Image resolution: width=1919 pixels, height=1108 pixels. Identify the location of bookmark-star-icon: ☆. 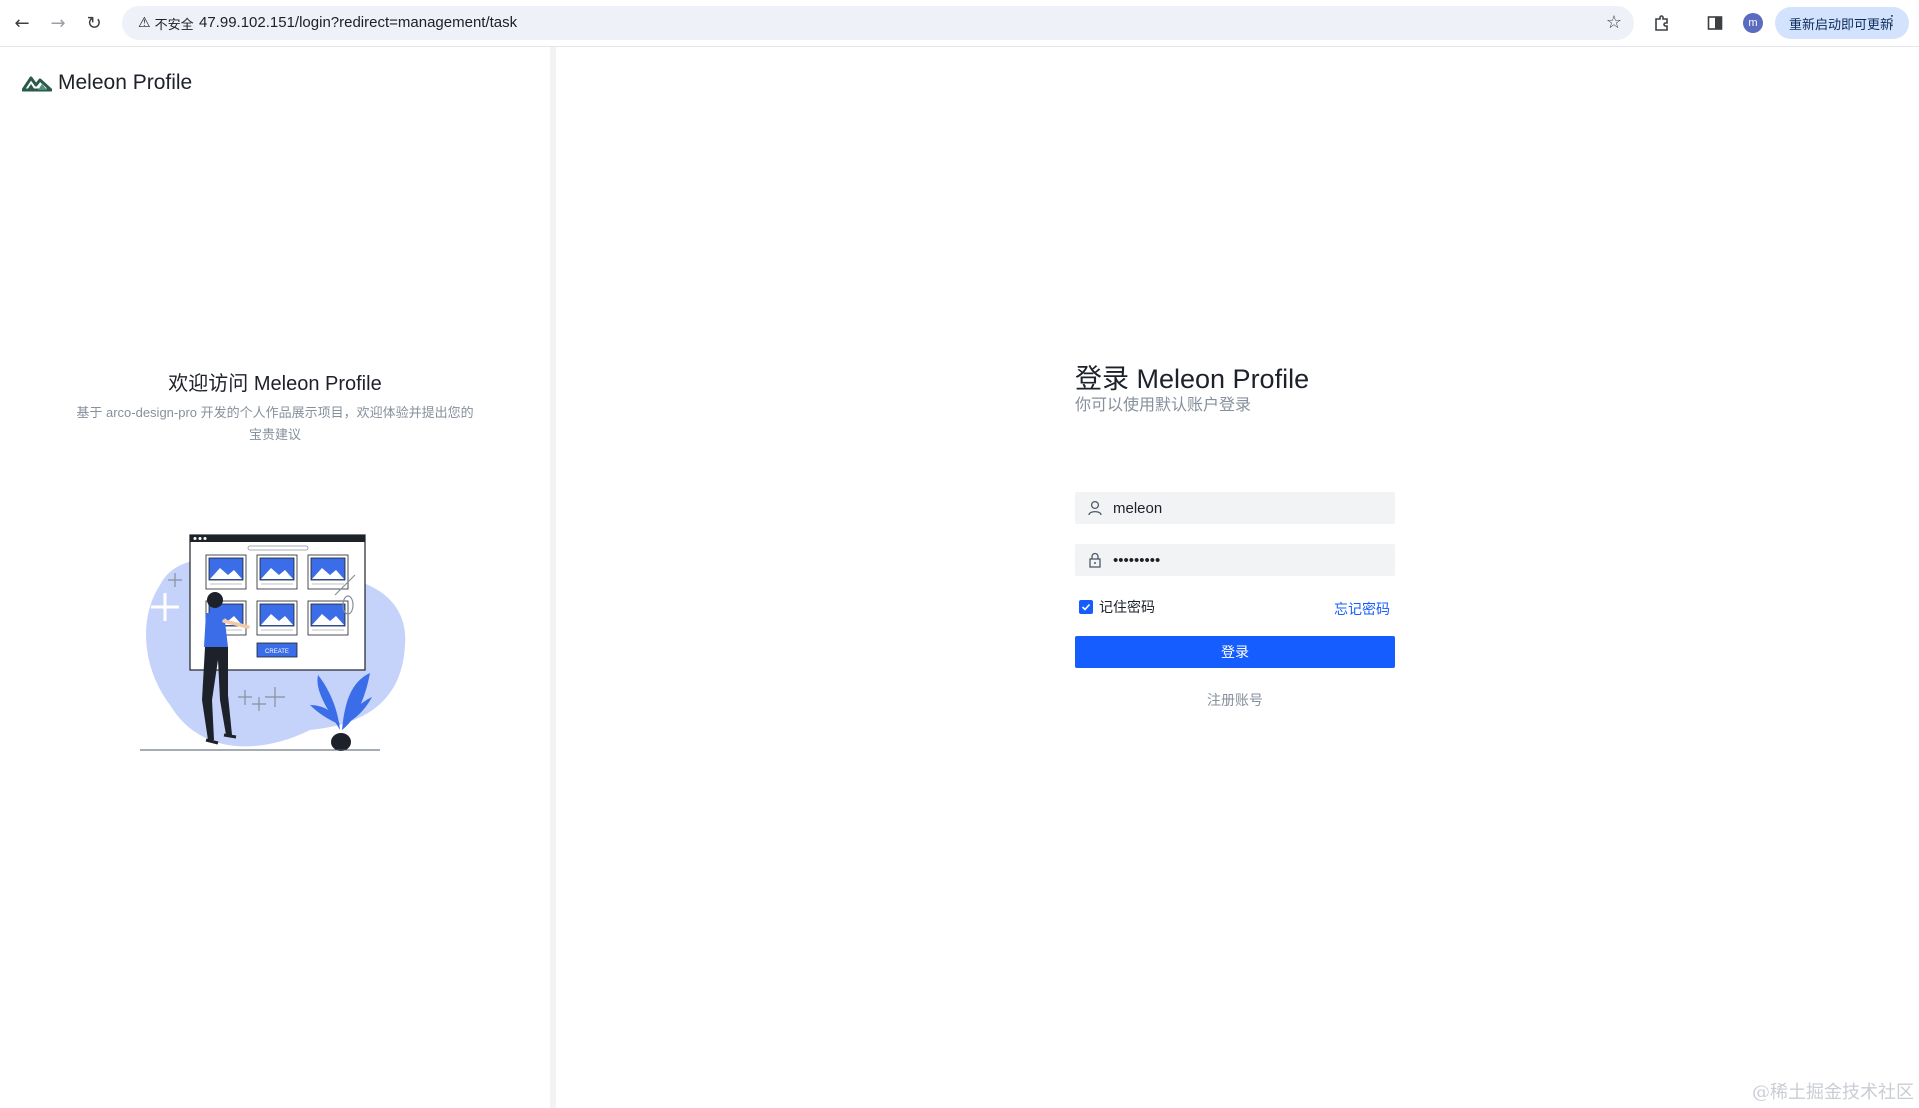
(1614, 23).